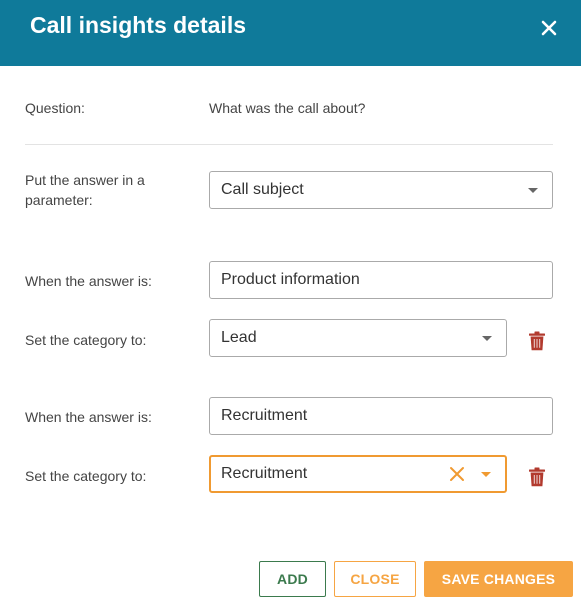  Describe the element at coordinates (381, 190) in the screenshot. I see `parameter-select: Call subject` at that location.